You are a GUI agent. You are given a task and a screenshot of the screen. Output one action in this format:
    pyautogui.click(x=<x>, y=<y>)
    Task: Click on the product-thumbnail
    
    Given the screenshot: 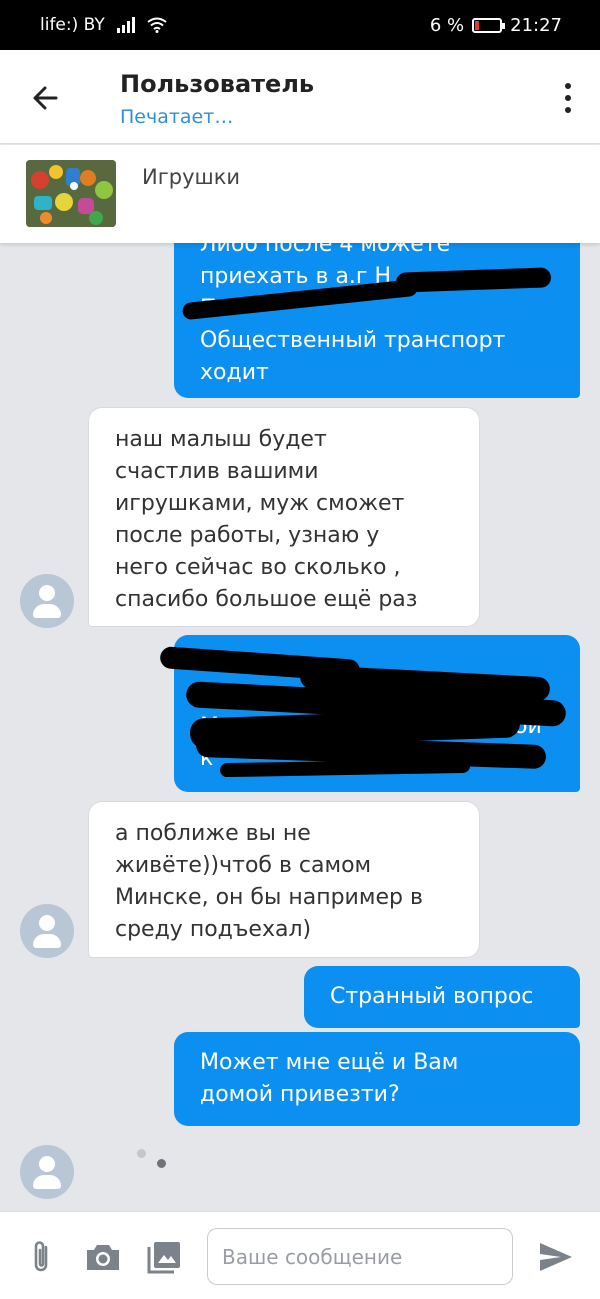 What is the action you would take?
    pyautogui.click(x=71, y=193)
    